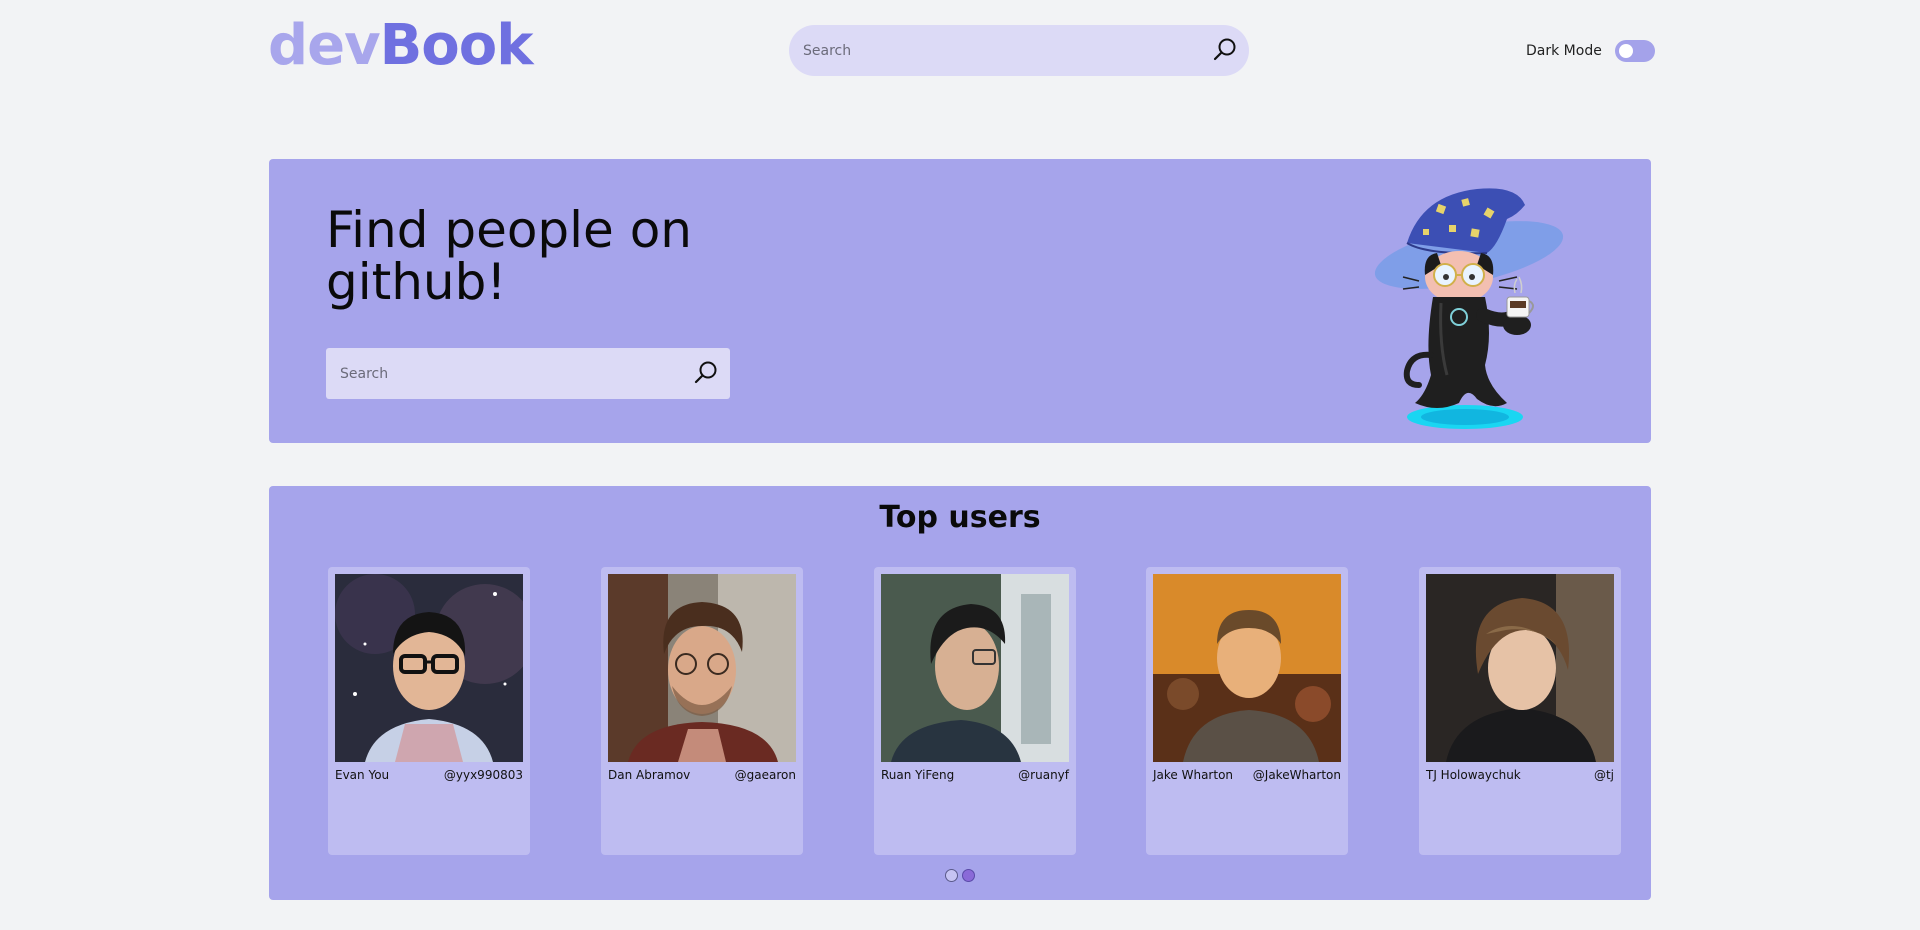  Describe the element at coordinates (649, 775) in the screenshot. I see `user-name: Dan Abramov` at that location.